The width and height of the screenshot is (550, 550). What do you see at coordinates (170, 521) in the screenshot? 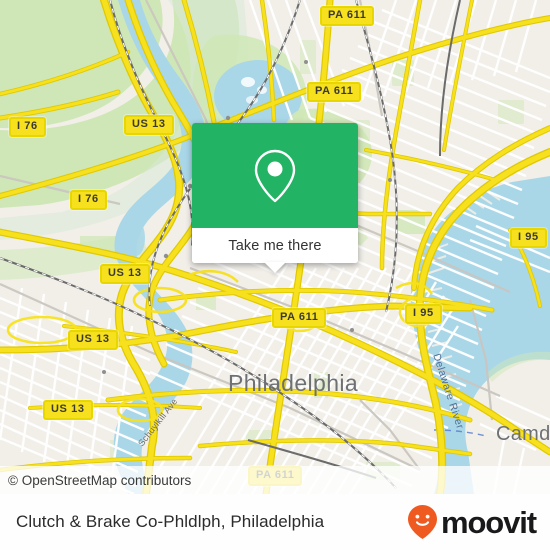
I see `place-title: Clutch & Brake Co-Phldlph, Philadelphia` at bounding box center [170, 521].